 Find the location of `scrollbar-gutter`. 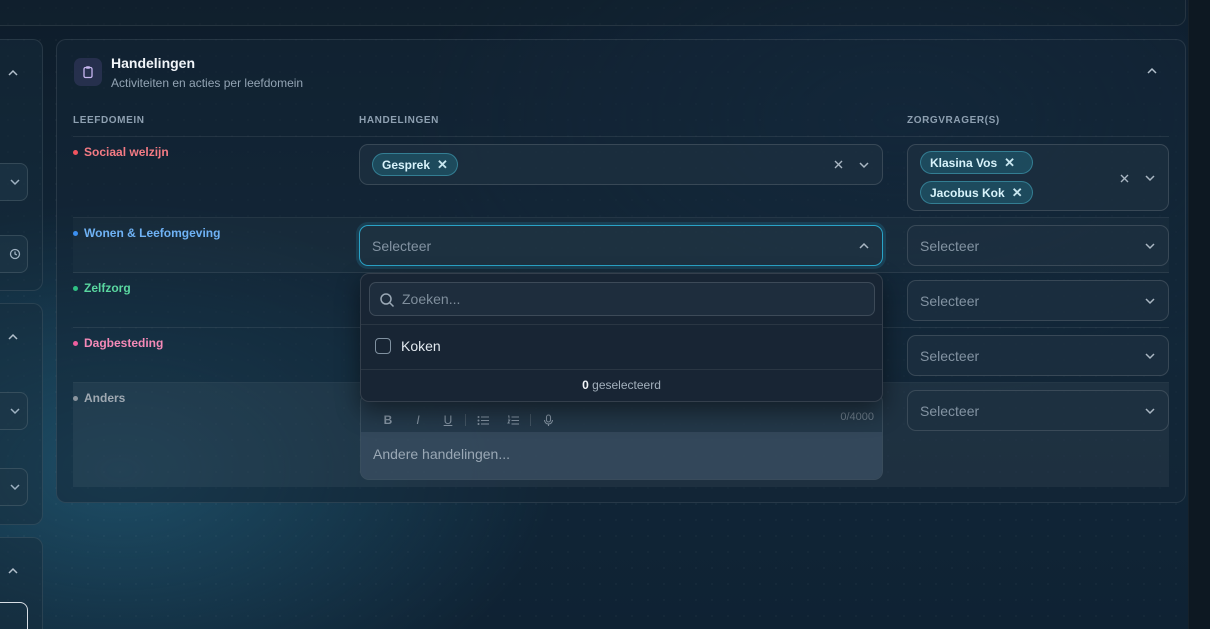

scrollbar-gutter is located at coordinates (1199, 314).